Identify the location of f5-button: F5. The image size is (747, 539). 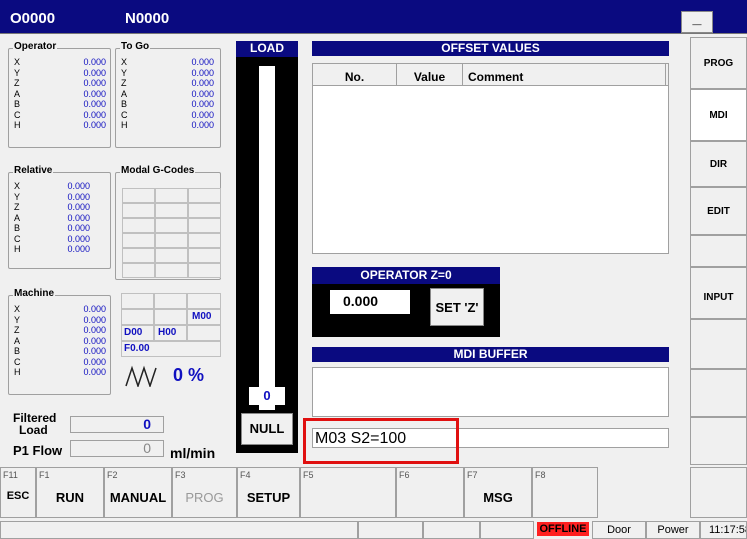
(348, 492).